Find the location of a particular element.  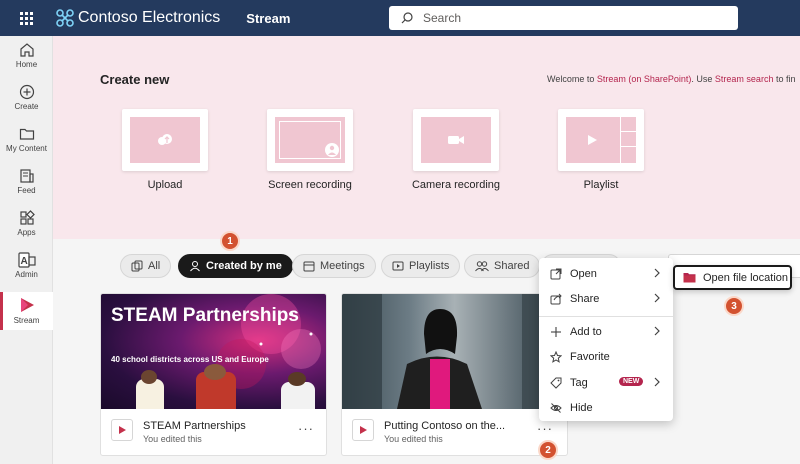

rail-label-feed: Feed is located at coordinates (26, 190).